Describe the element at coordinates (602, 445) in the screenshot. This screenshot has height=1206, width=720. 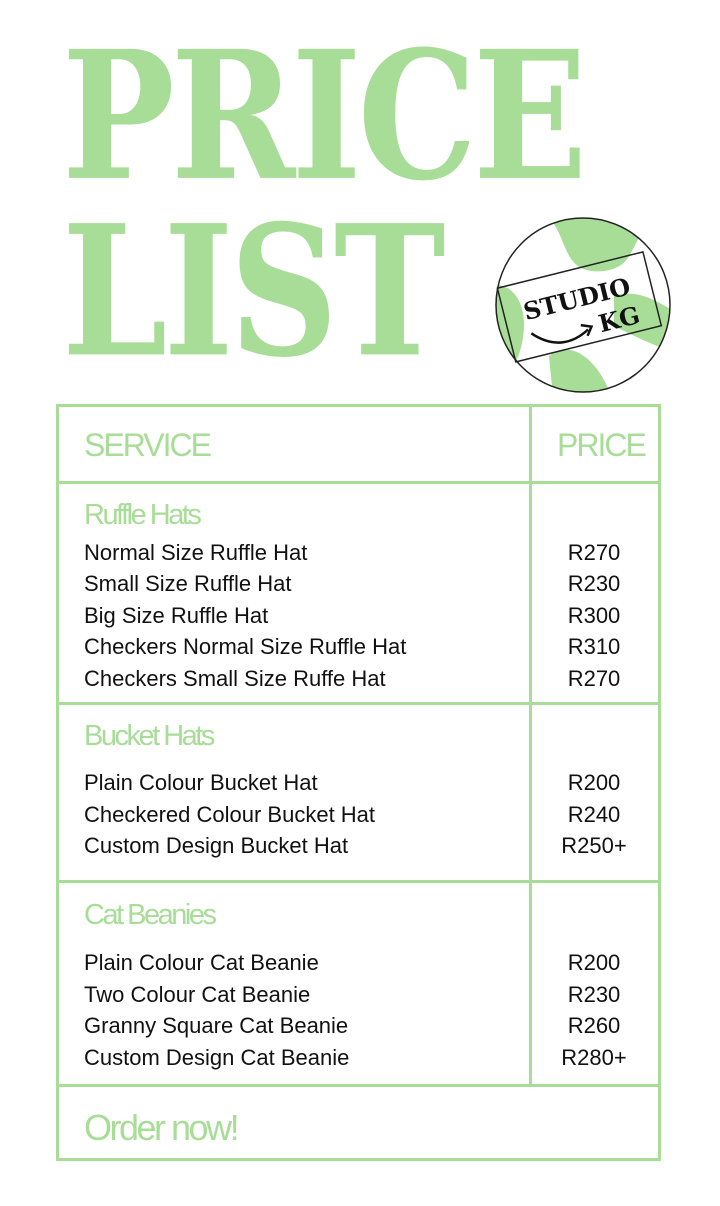
I see `header-price: PRICE` at that location.